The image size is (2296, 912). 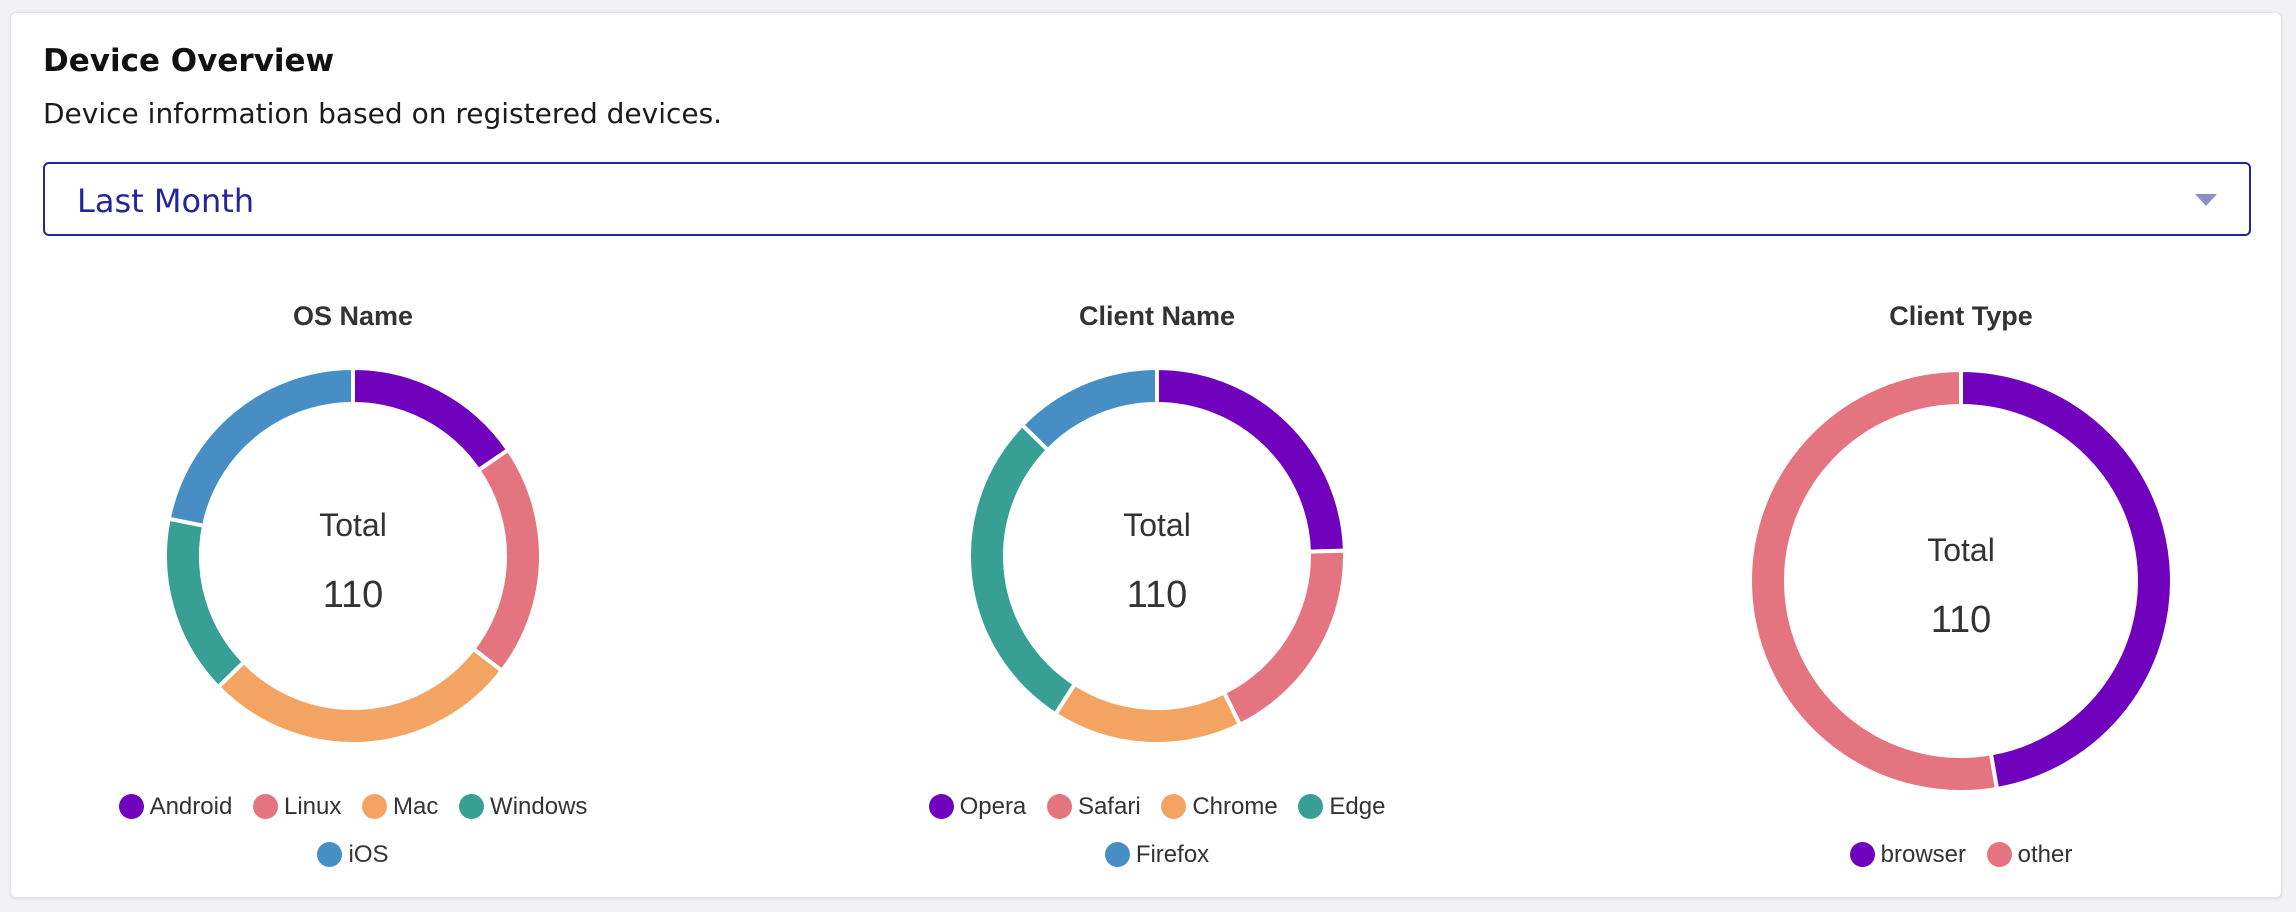 I want to click on legend-label: iOS, so click(x=368, y=854).